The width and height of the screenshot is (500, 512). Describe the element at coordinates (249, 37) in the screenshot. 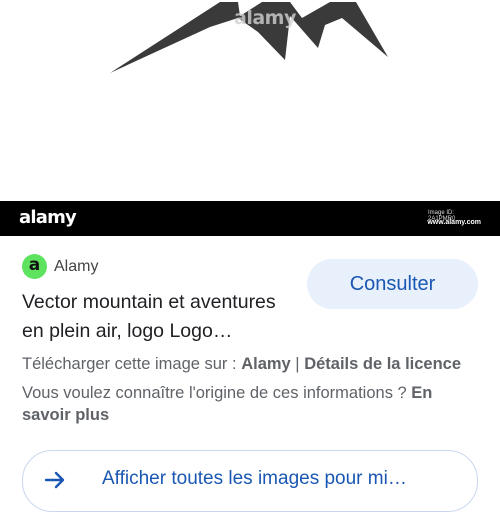

I see `mountain-logo-icon` at that location.